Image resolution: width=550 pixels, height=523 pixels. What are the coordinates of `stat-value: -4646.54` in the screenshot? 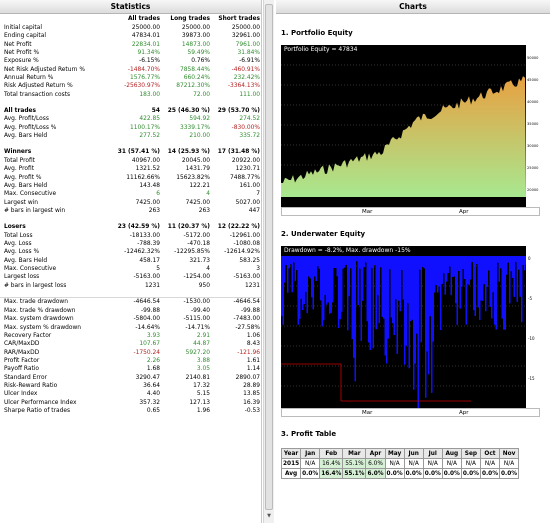 It's located at (137, 302).